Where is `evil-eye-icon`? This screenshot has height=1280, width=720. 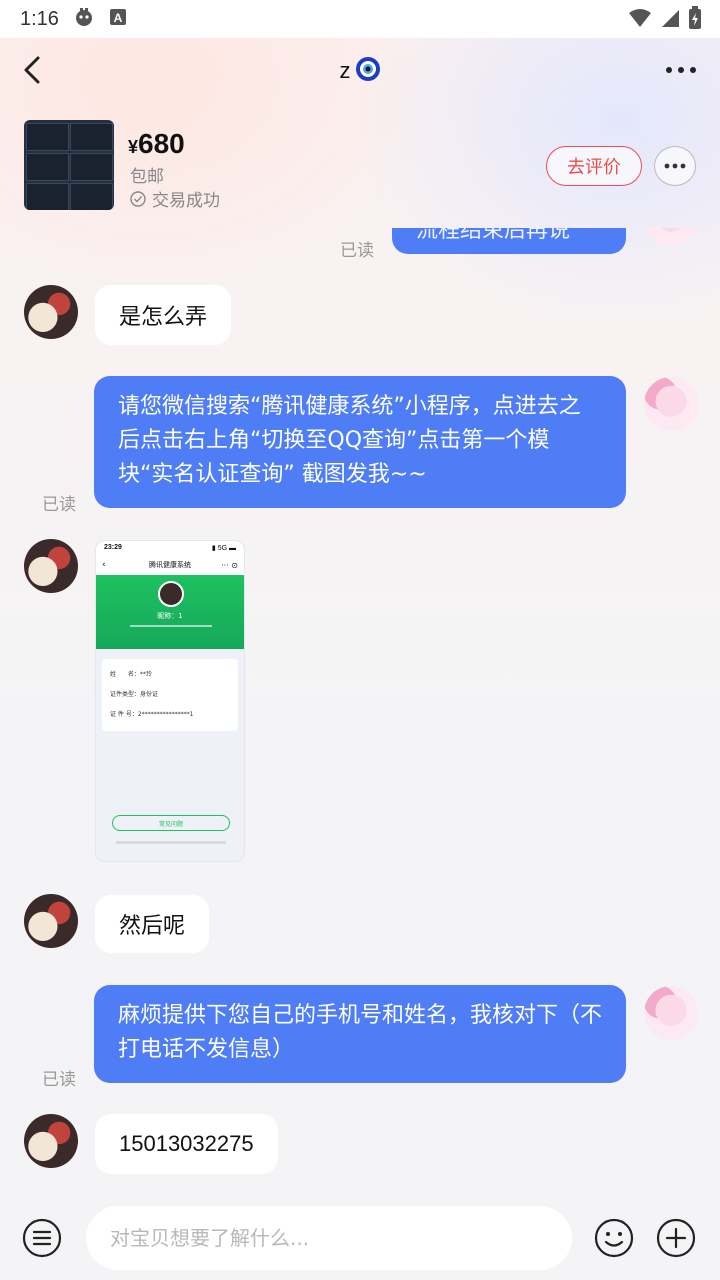
evil-eye-icon is located at coordinates (368, 71).